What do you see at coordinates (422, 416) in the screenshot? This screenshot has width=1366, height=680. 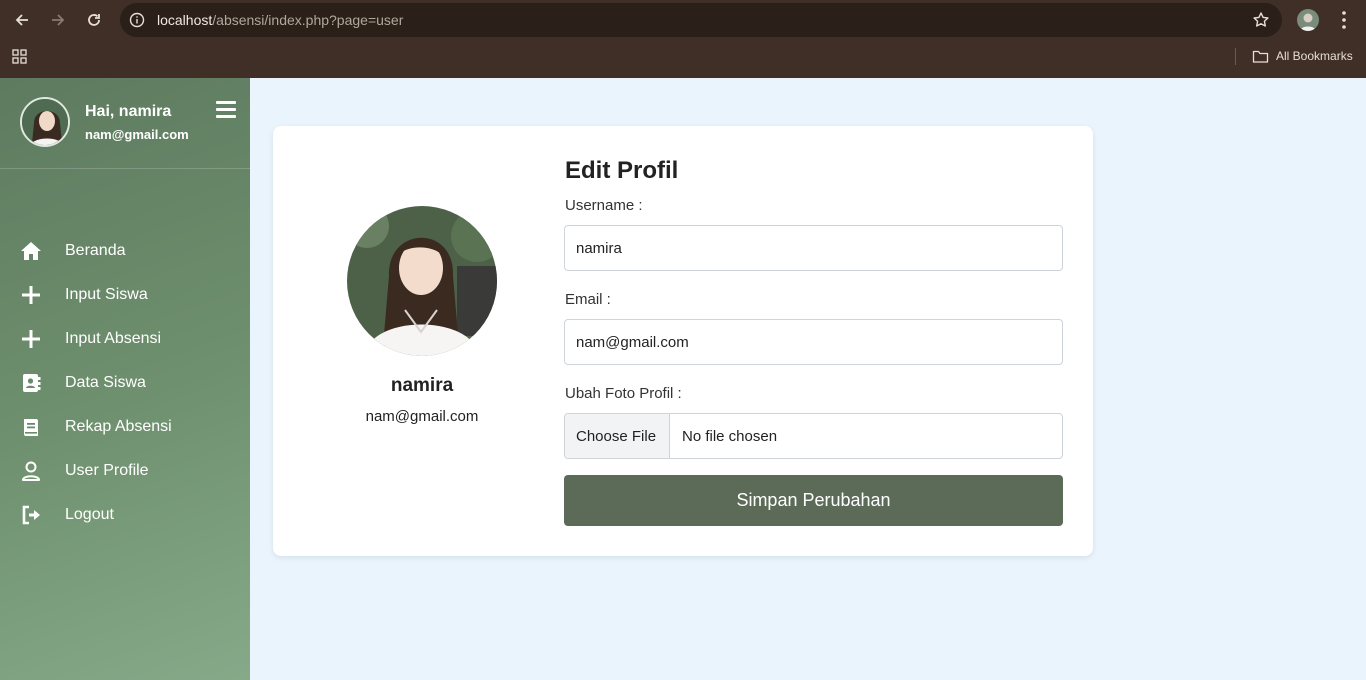 I see `profile-email: nam@gmail.com` at bounding box center [422, 416].